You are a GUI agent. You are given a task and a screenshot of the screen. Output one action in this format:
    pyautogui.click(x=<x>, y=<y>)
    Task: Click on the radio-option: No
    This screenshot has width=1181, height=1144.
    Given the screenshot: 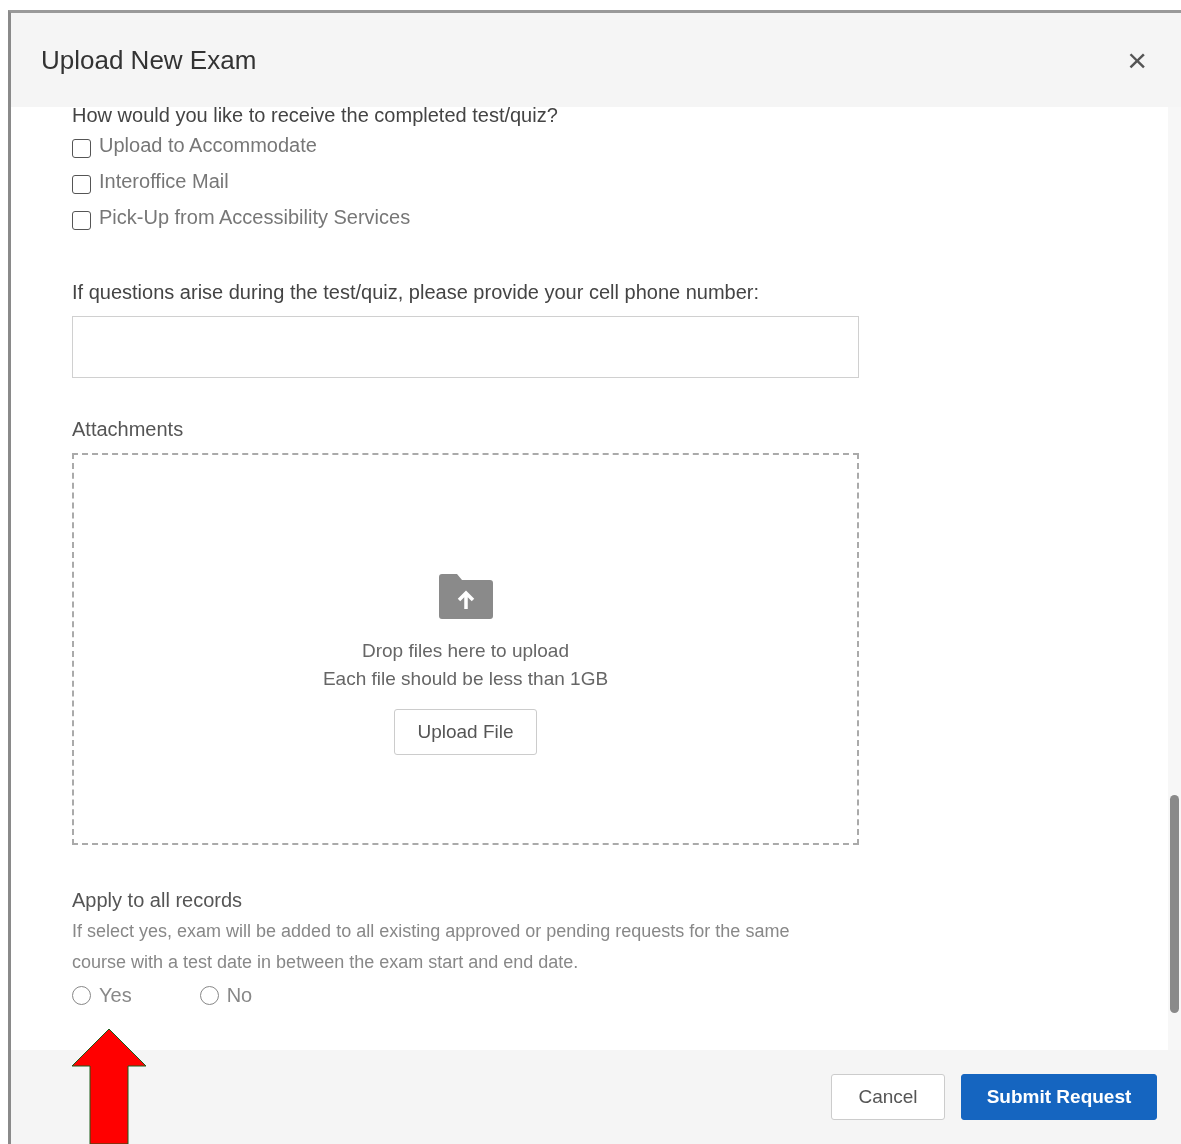 What is the action you would take?
    pyautogui.click(x=226, y=995)
    